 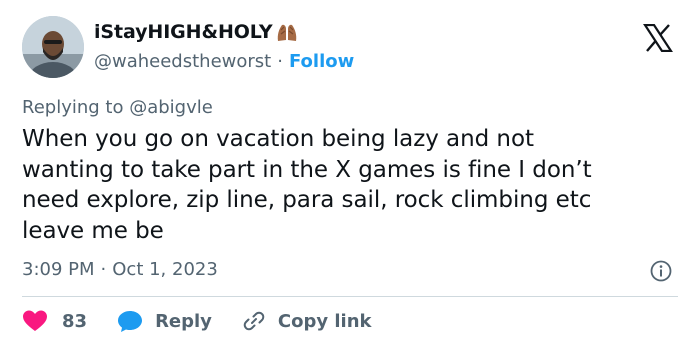 I want to click on tweet-line: leave me be, so click(x=93, y=230).